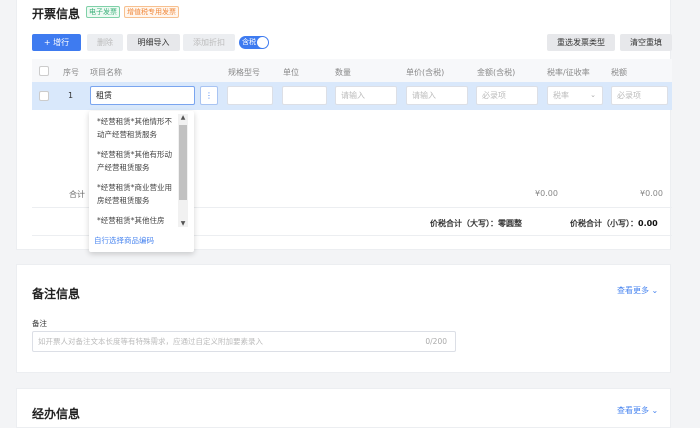 The height and width of the screenshot is (428, 700). Describe the element at coordinates (183, 223) in the screenshot. I see `scroll-down-icon: ▼` at that location.